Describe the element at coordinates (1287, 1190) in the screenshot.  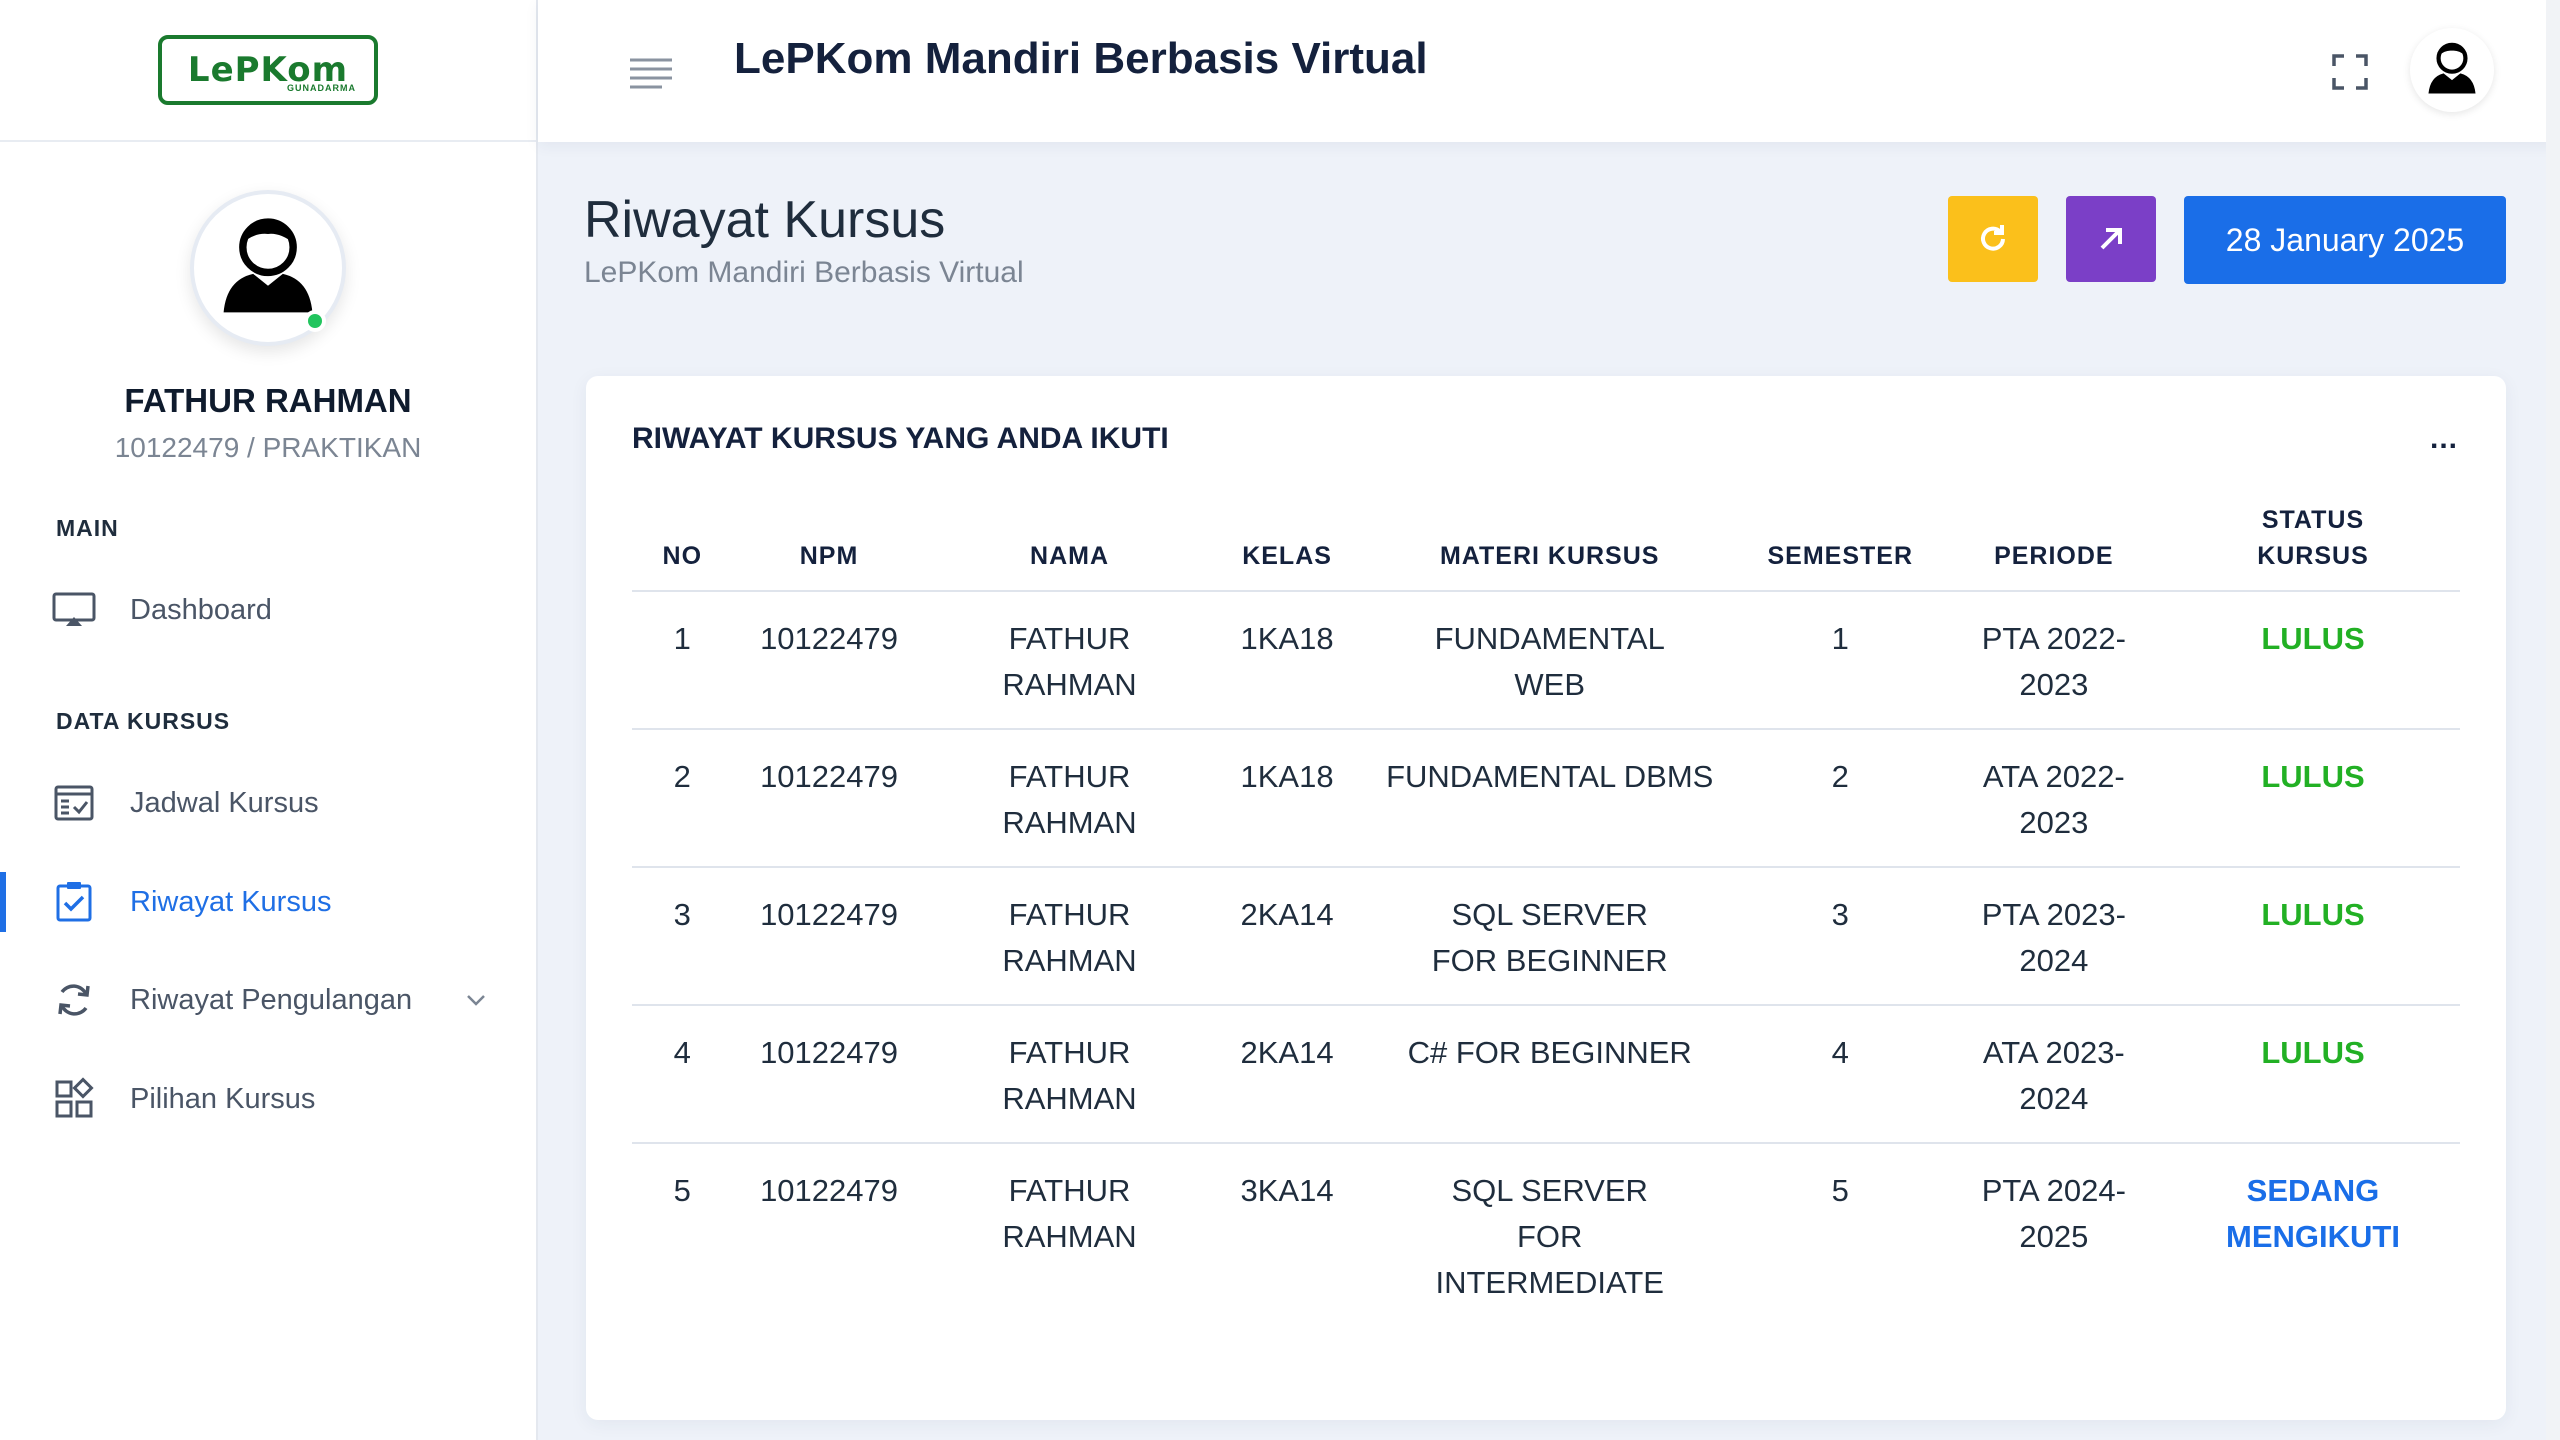
I see `cell-kelas: 3KA14` at that location.